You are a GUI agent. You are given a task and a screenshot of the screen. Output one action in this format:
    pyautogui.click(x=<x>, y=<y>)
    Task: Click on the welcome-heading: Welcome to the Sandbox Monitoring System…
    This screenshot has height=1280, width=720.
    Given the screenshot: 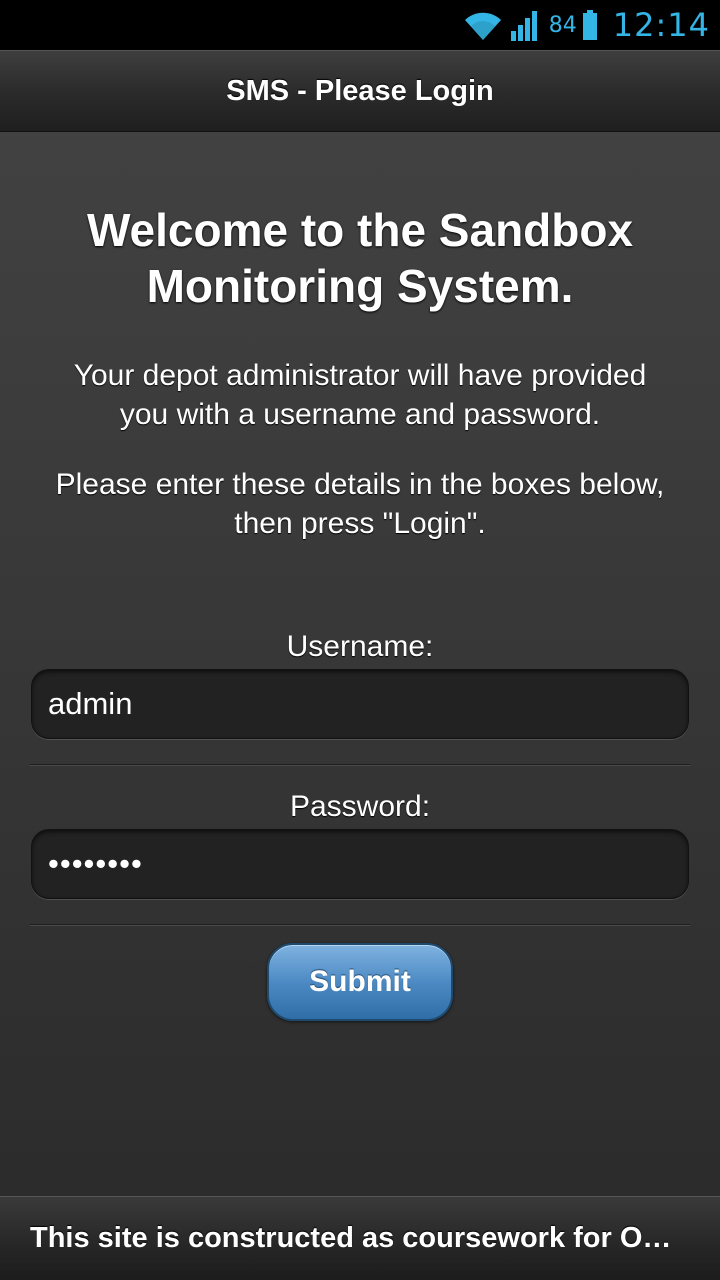 What is the action you would take?
    pyautogui.click(x=360, y=258)
    